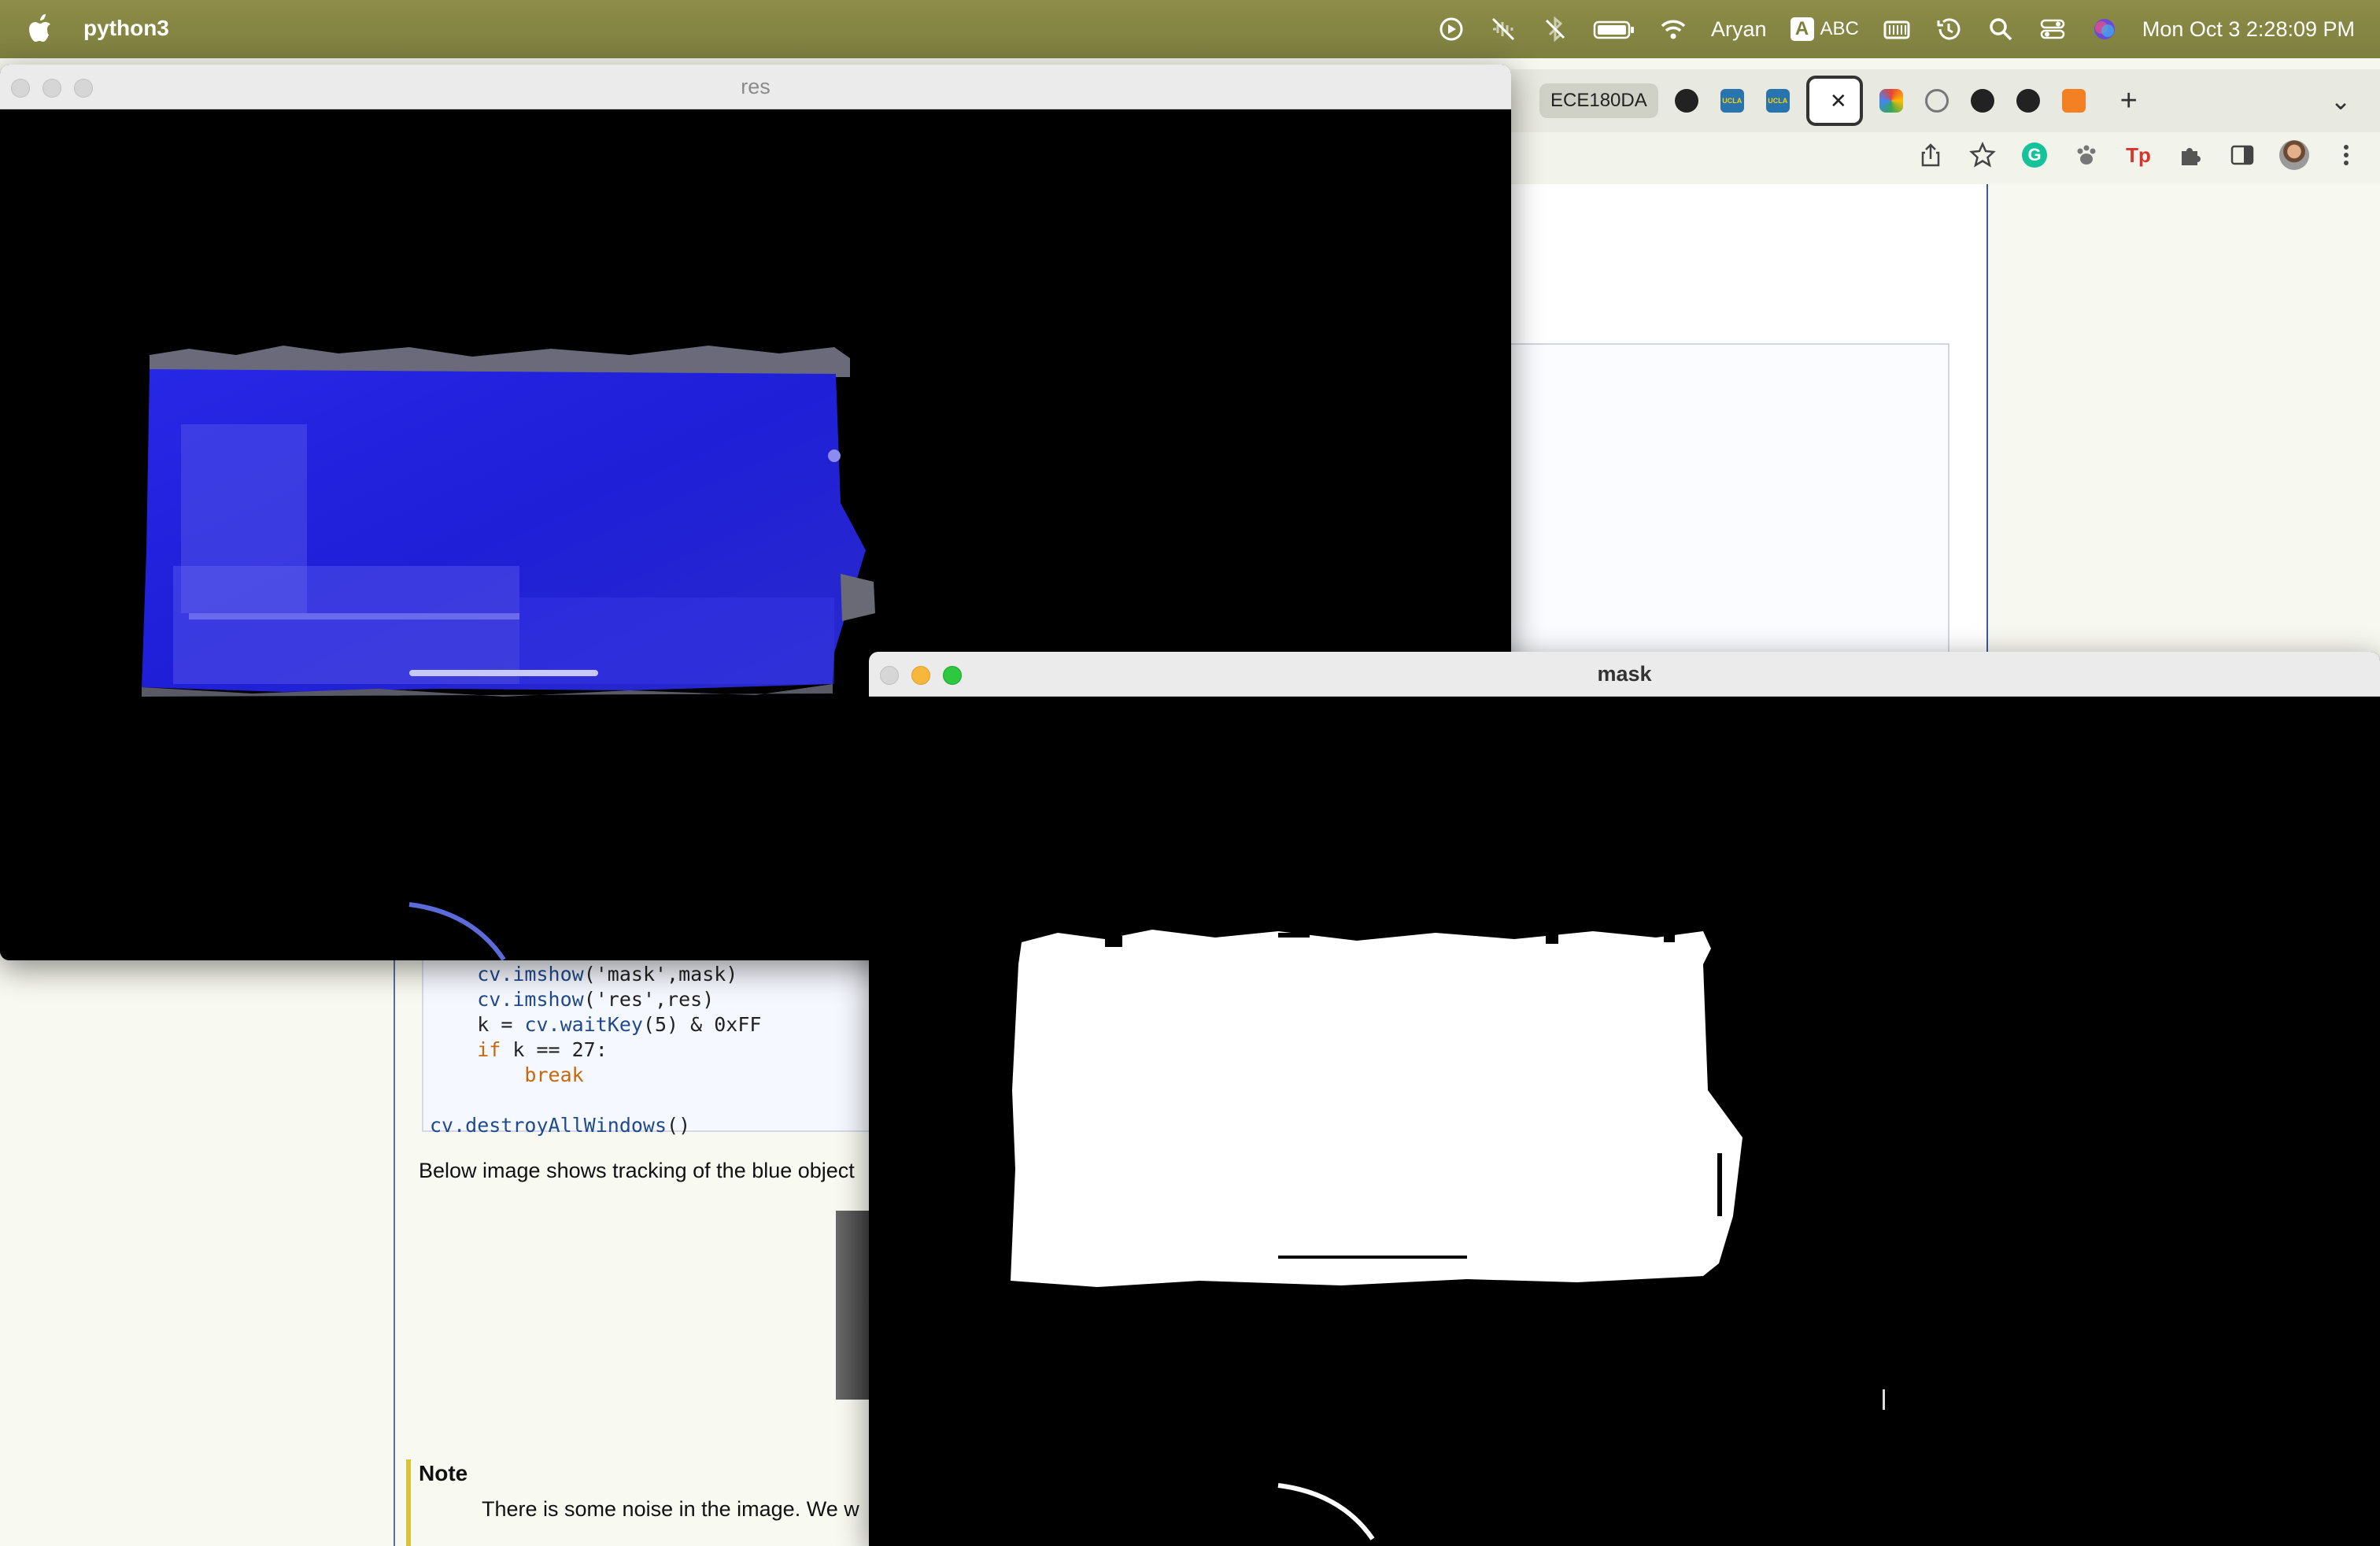 This screenshot has width=2380, height=1546. I want to click on browser-tab-strip: ECE180DA UCLA UCLA ✕ + ⌄, so click(1946, 100).